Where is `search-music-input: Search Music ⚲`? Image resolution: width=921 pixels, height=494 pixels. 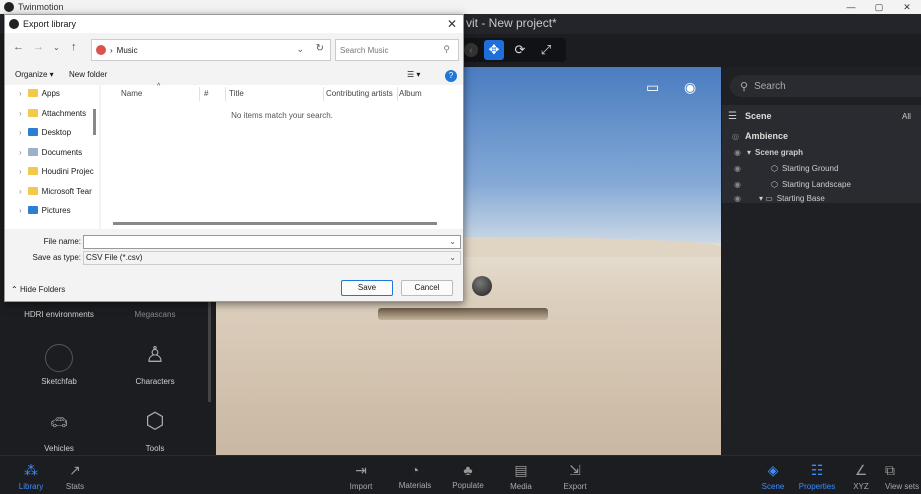 search-music-input: Search Music ⚲ is located at coordinates (397, 50).